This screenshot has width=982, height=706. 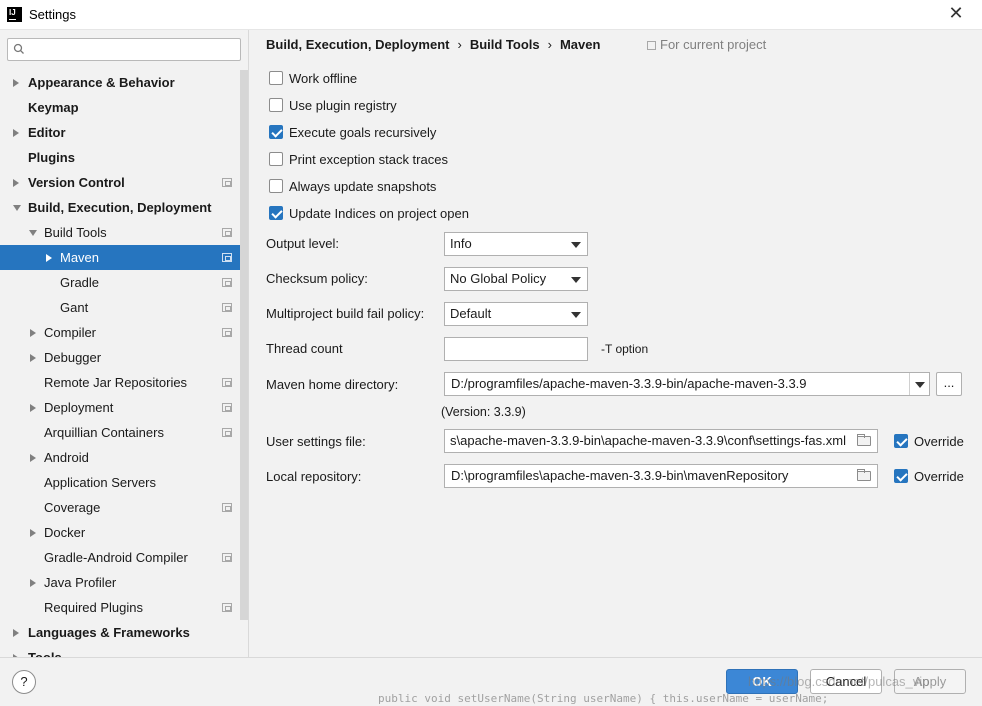 I want to click on sidebar-item-build-tools: Build Tools, so click(x=120, y=232).